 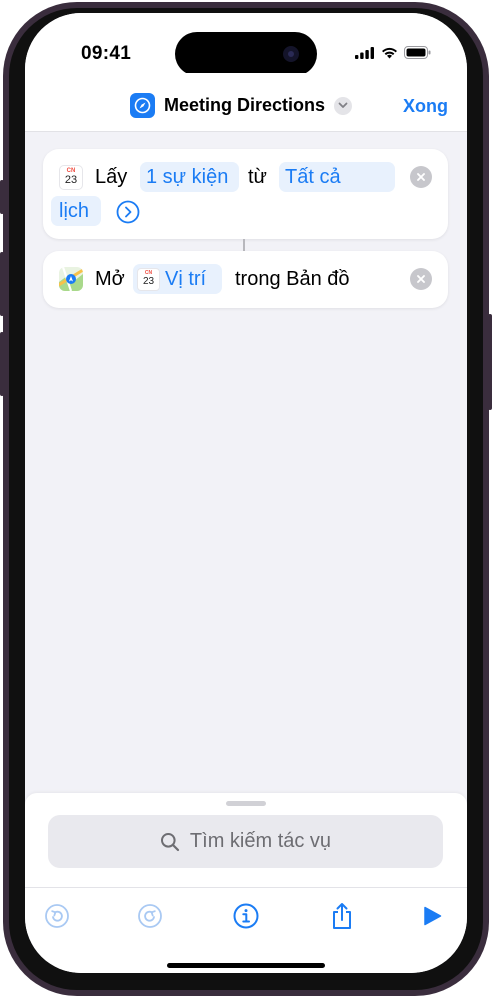 I want to click on open-in-maps-action: Mở CN 23 Vị trí trong Bản đồ, so click(x=245, y=279).